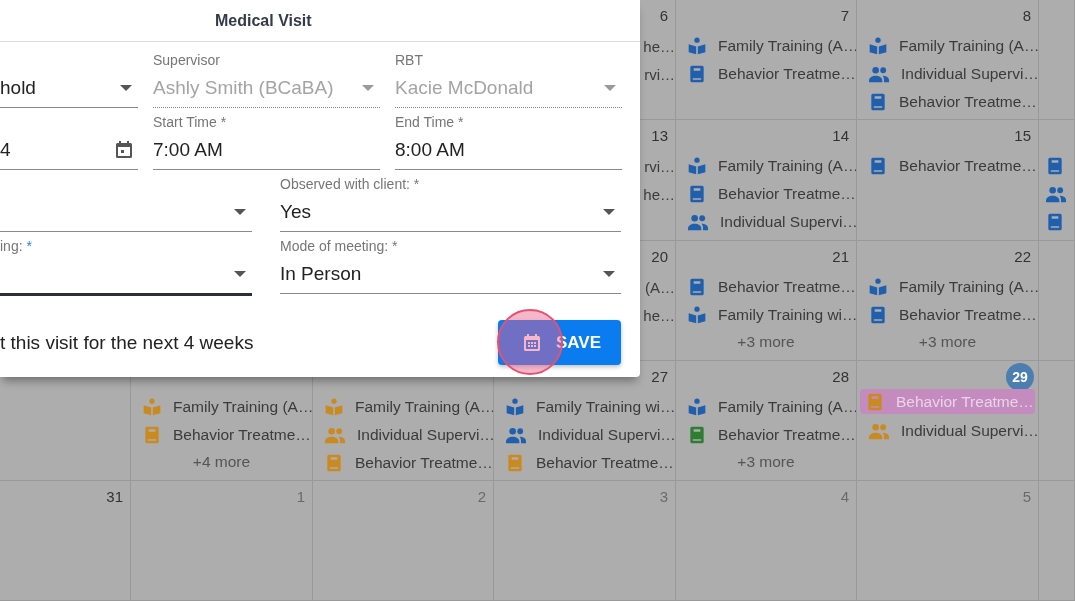 This screenshot has height=601, width=1075. I want to click on more-events-link: +4 more, so click(221, 462).